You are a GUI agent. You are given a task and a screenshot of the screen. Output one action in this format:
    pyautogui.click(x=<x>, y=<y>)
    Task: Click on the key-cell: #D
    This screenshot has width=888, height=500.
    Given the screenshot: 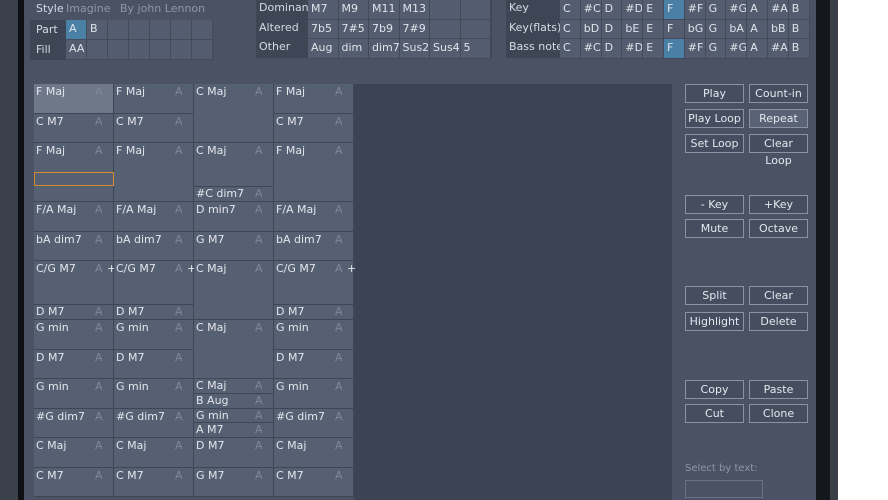 What is the action you would take?
    pyautogui.click(x=633, y=49)
    